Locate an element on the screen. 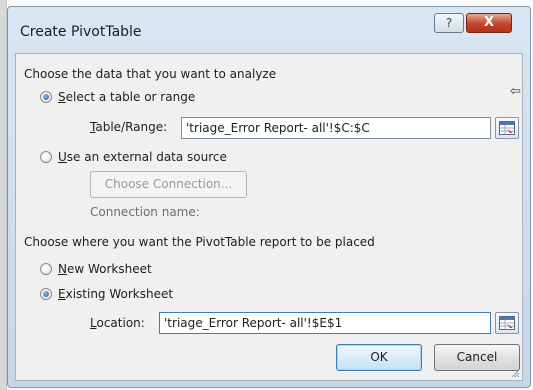  help-icon: ? is located at coordinates (449, 23).